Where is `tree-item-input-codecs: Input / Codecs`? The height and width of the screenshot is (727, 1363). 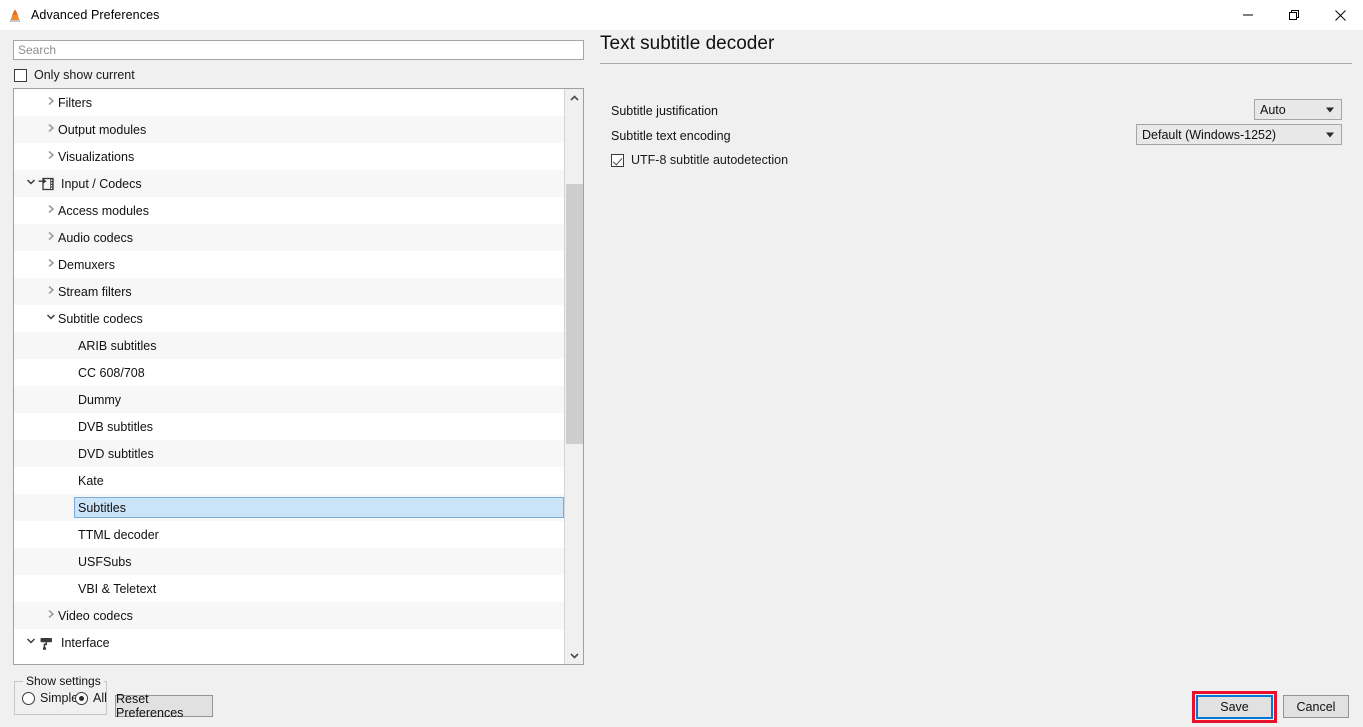
tree-item-input-codecs: Input / Codecs is located at coordinates (289, 183).